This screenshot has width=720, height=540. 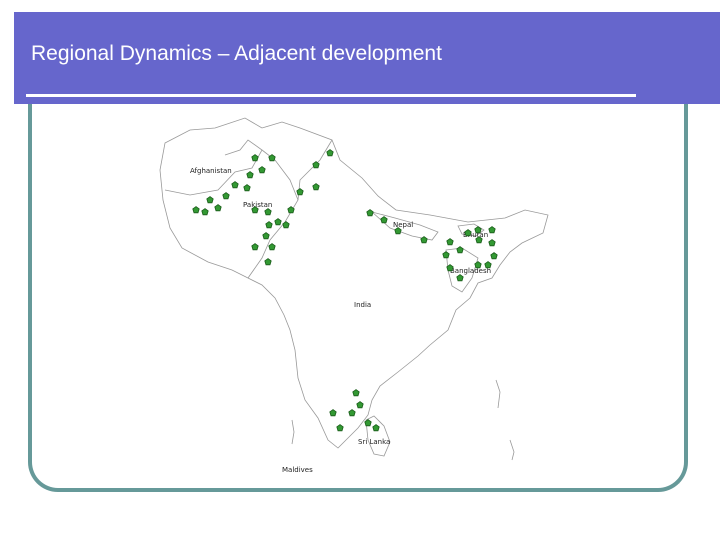 What do you see at coordinates (257, 205) in the screenshot?
I see `label-pakistan: Pakistan` at bounding box center [257, 205].